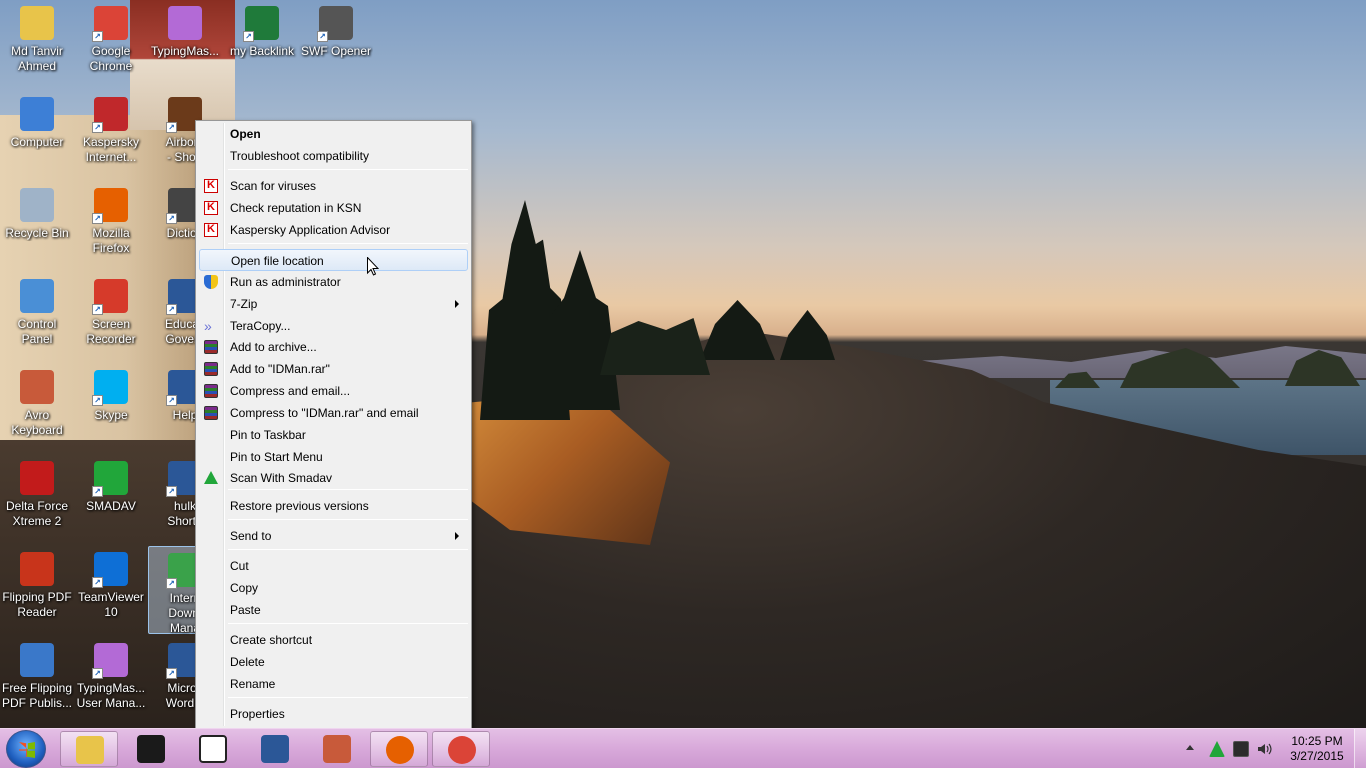 This screenshot has width=1366, height=768. I want to click on desktop-icon-skype: ↗ Skype, so click(111, 408).